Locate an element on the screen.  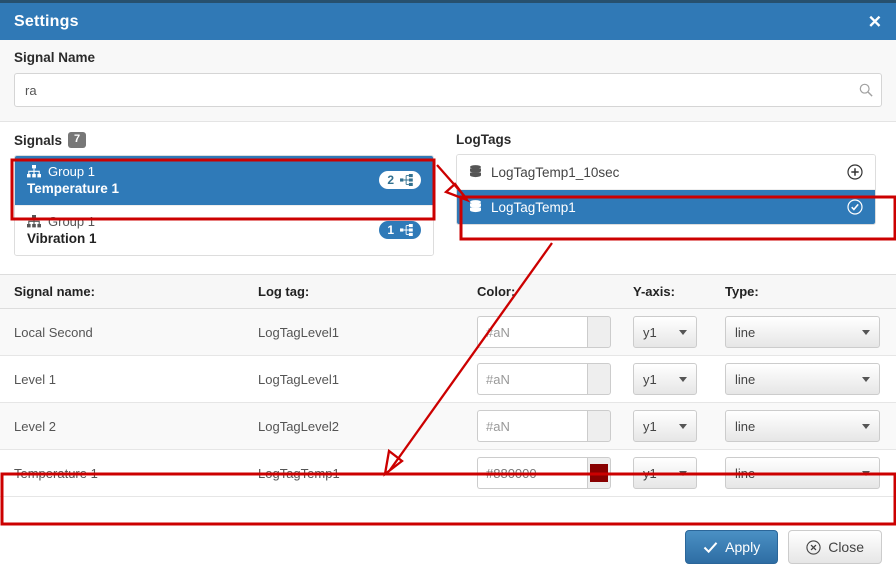
logtag-list-item-logtagtemp1: LogTagTemp1 is located at coordinates (666, 207).